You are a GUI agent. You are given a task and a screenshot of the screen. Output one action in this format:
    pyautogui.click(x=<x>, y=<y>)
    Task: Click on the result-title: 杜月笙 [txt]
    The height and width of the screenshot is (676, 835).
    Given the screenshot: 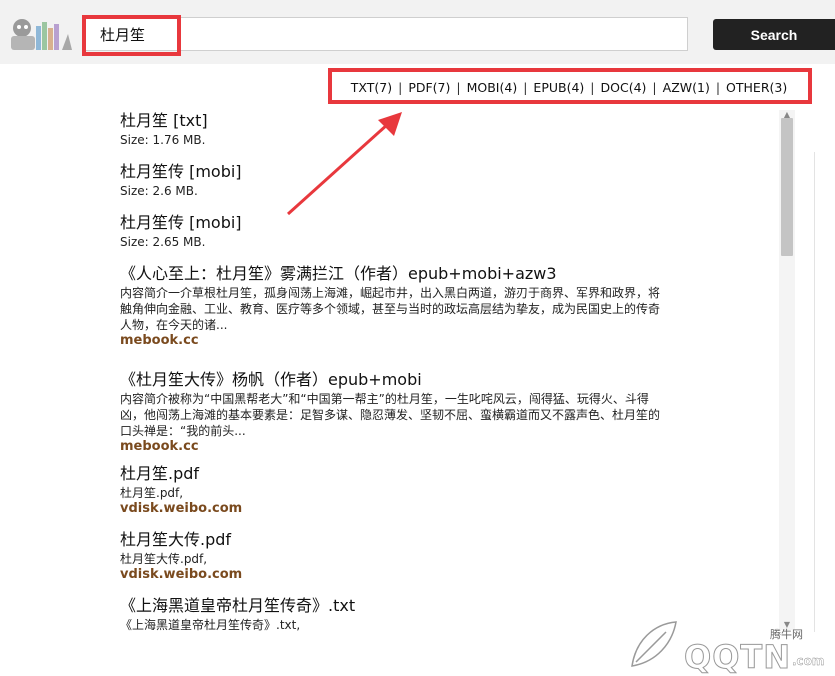 What is the action you would take?
    pyautogui.click(x=420, y=121)
    